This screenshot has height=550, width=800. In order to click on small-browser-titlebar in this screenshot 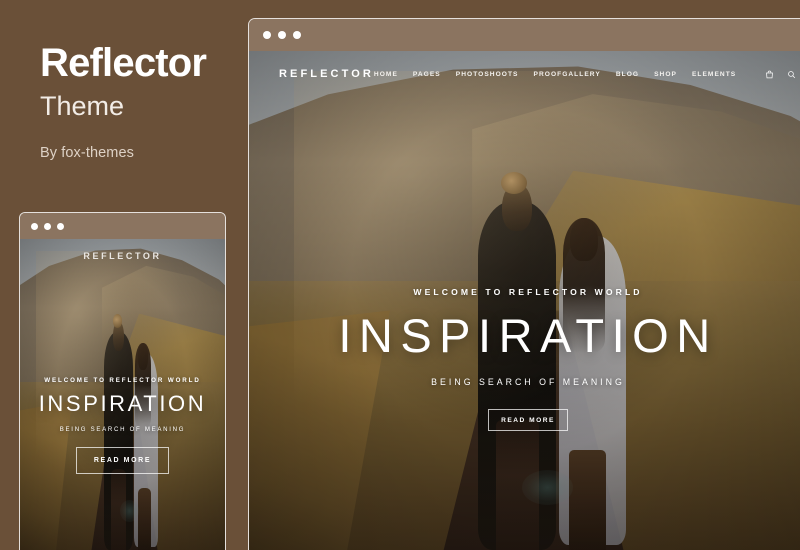, I will do `click(122, 226)`.